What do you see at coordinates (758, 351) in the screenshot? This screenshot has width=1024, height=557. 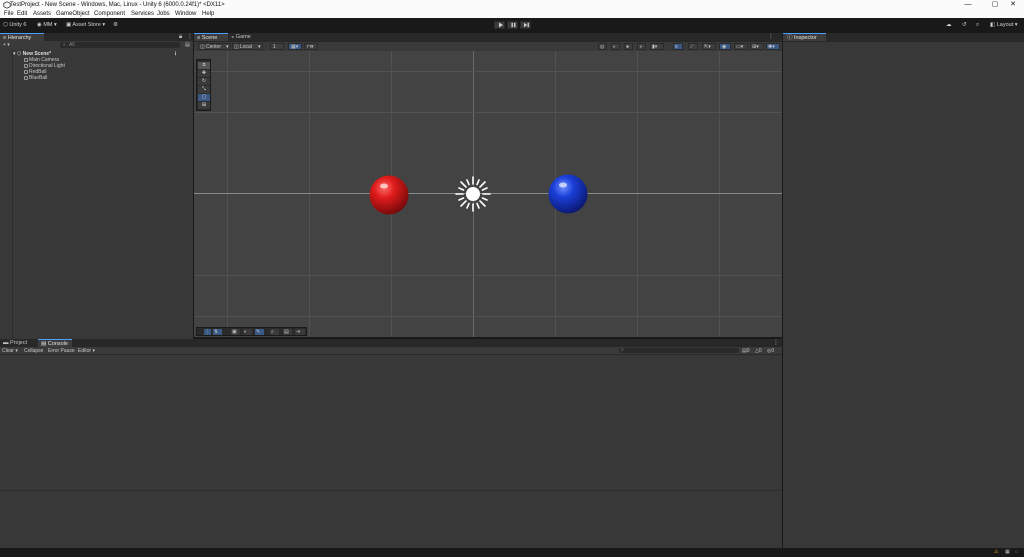 I see `warning-count: △0` at bounding box center [758, 351].